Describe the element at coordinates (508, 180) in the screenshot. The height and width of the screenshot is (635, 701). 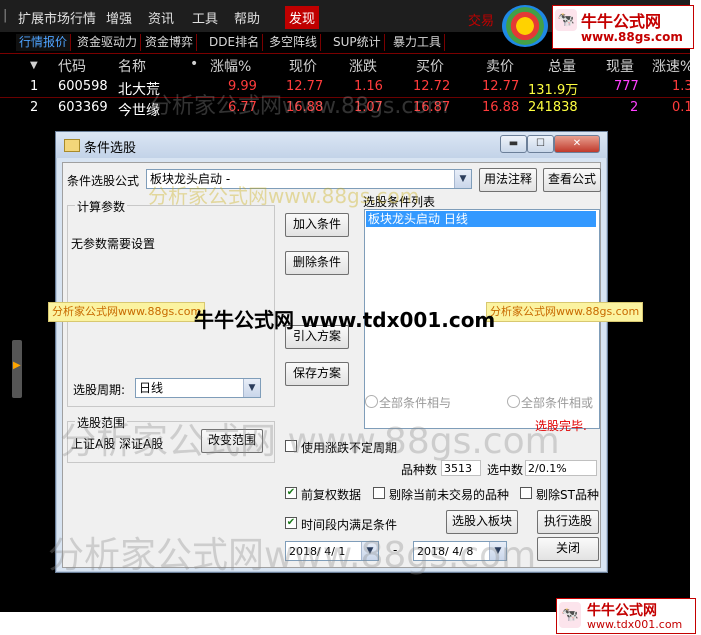
I see `usage-notes-button: 用法注释` at that location.